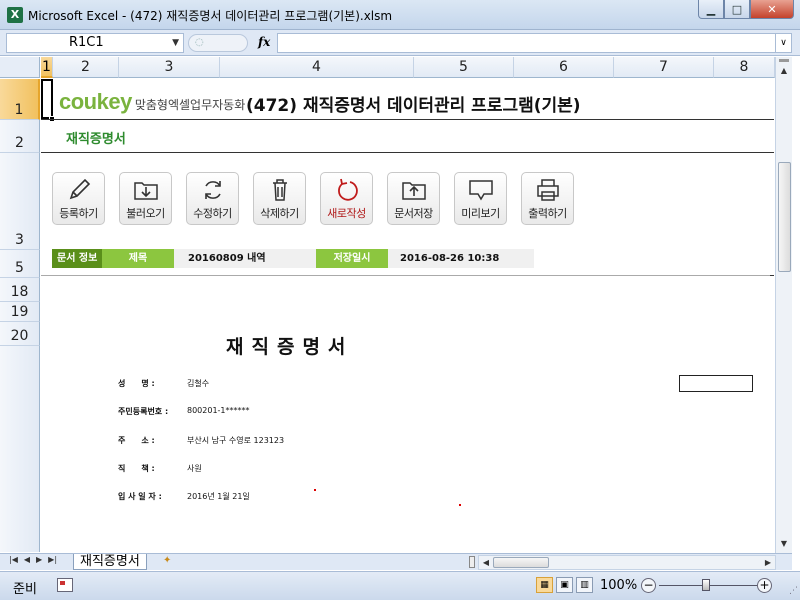  I want to click on info-saved-label: 저장일시, so click(352, 258).